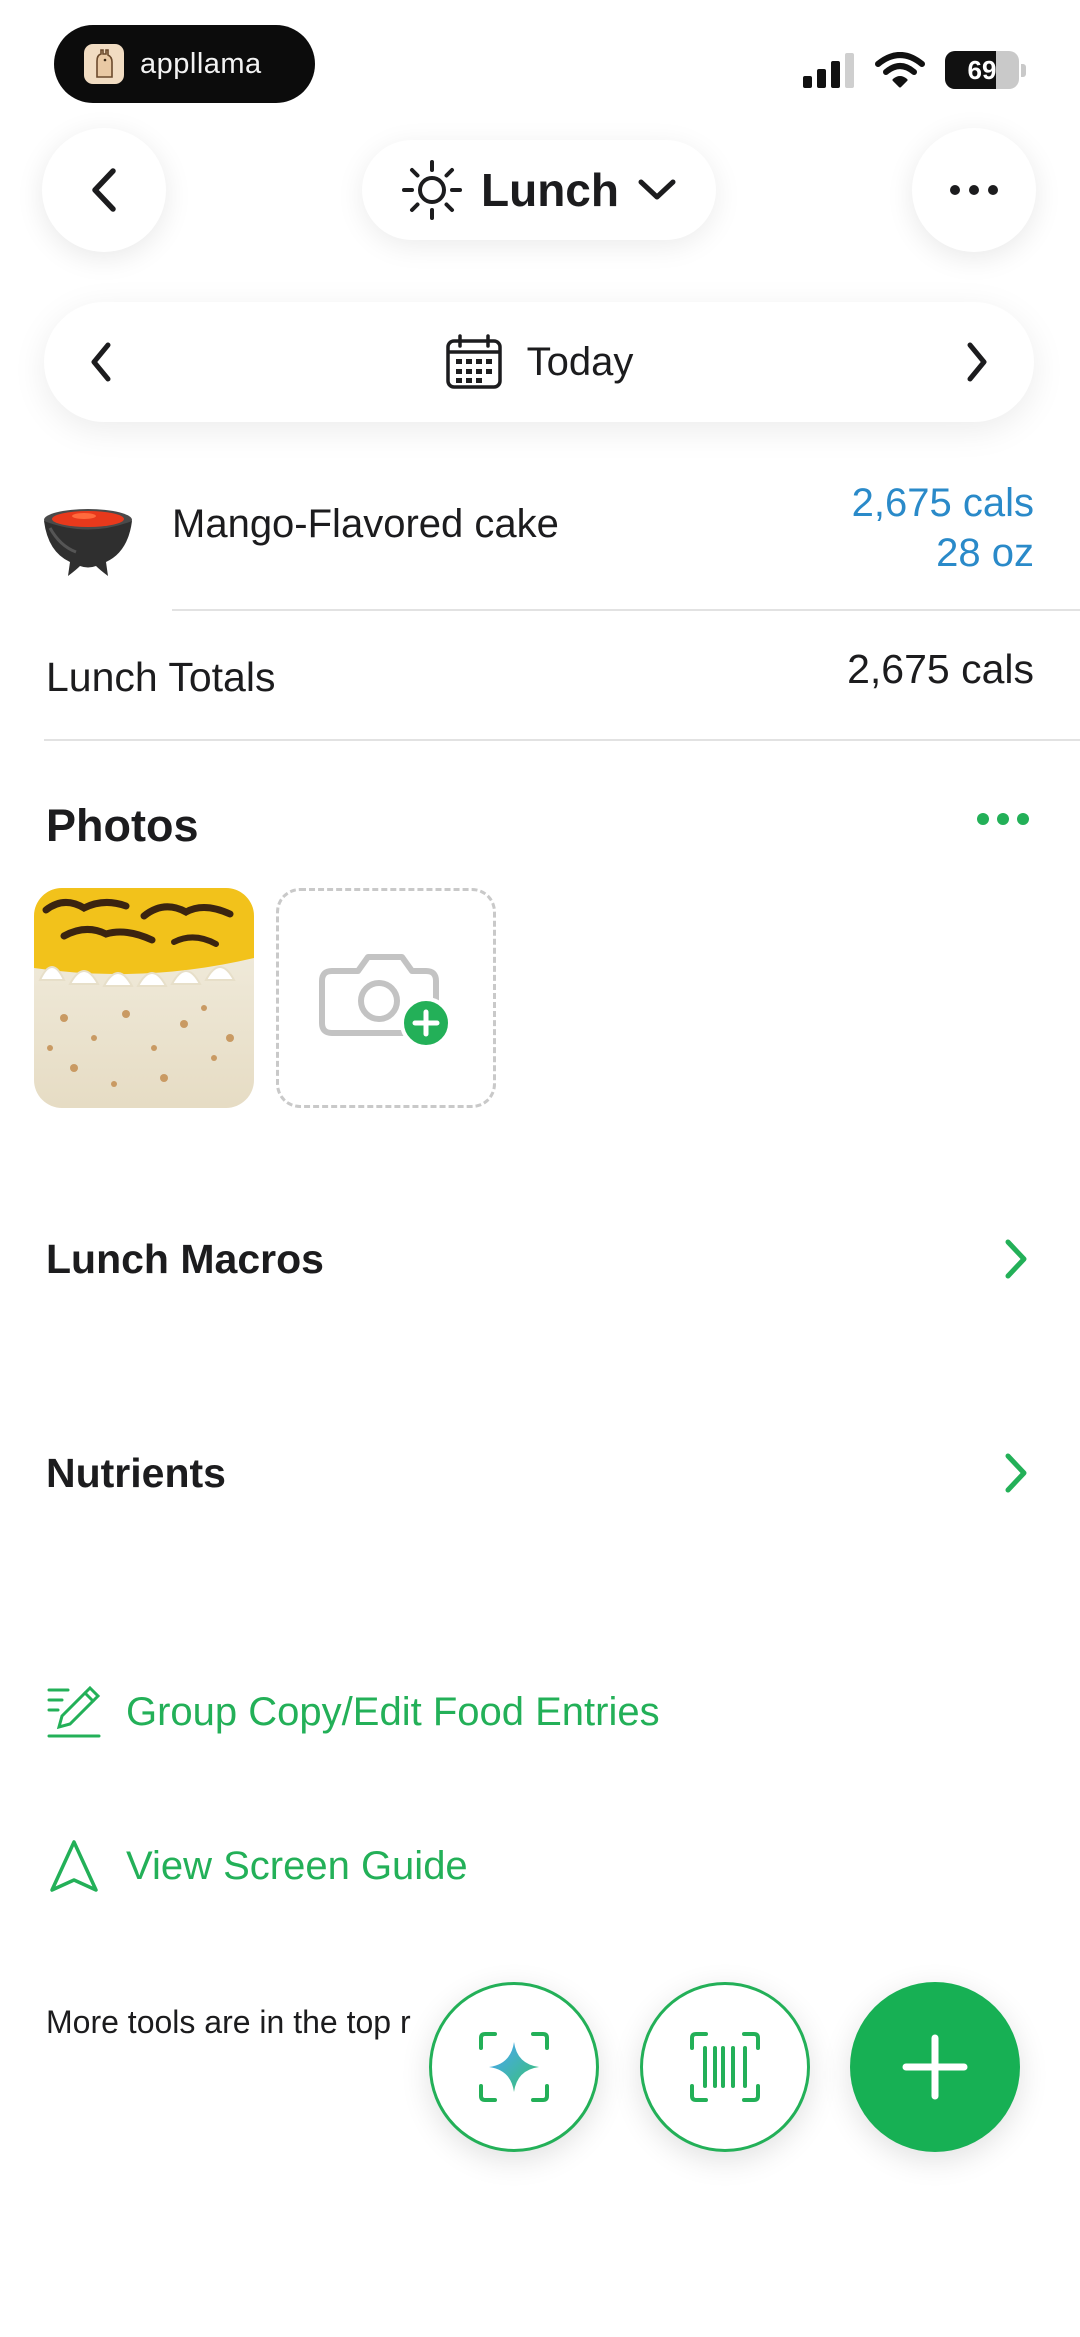  I want to click on add-photo-camera-icon, so click(385, 1001).